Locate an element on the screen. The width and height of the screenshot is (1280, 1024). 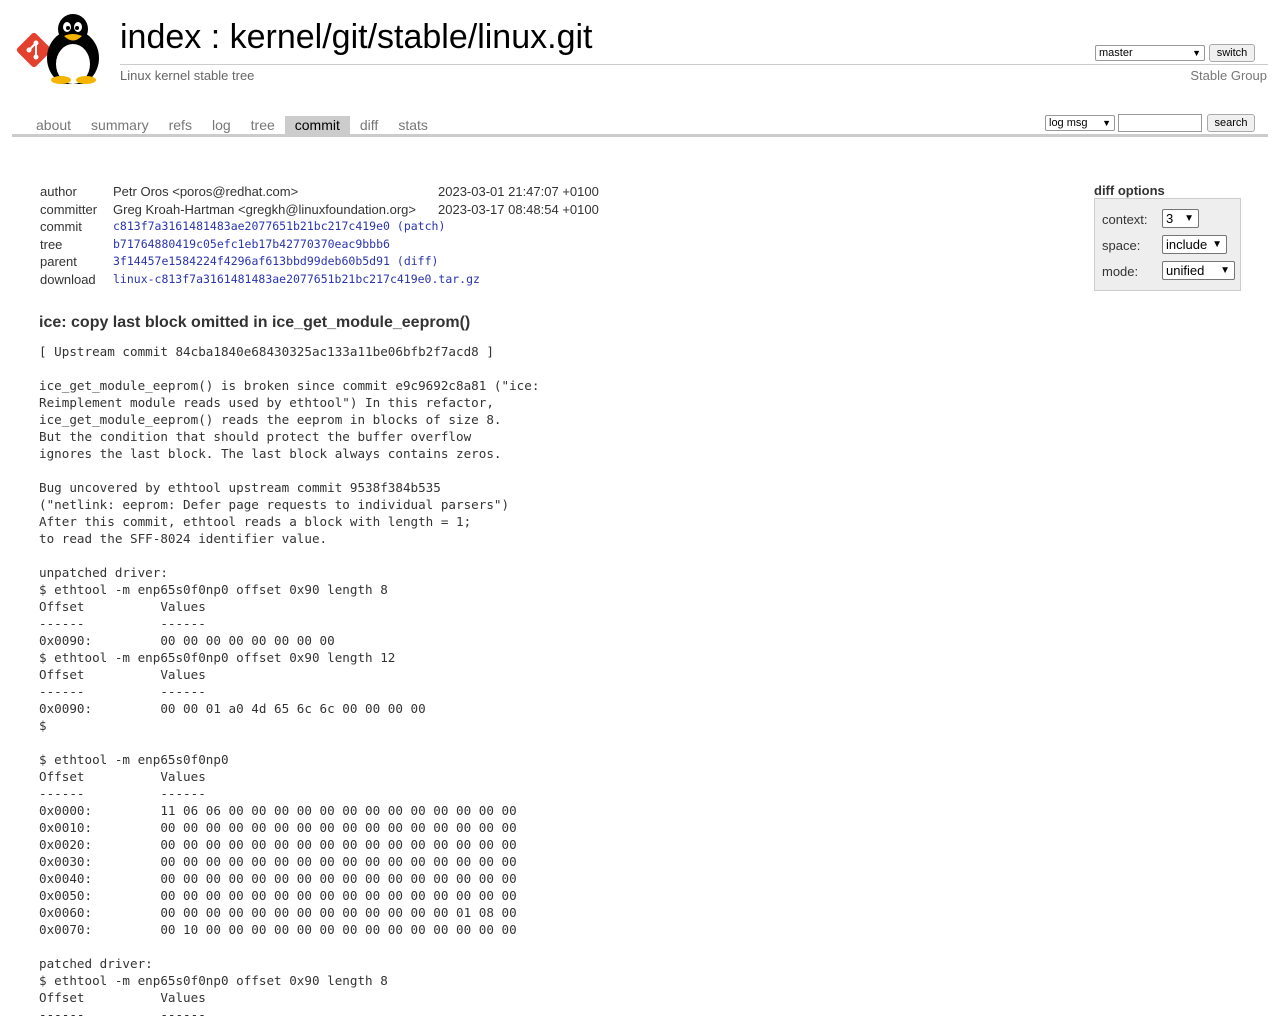
mode-option: mode: unified ▼ is located at coordinates (1169, 271).